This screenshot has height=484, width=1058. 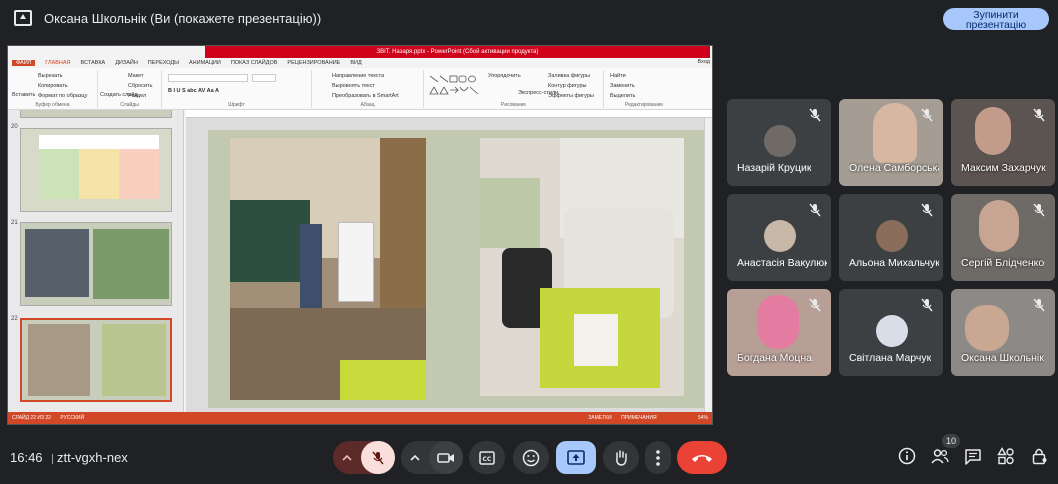 What do you see at coordinates (52, 459) in the screenshot?
I see `divider` at bounding box center [52, 459].